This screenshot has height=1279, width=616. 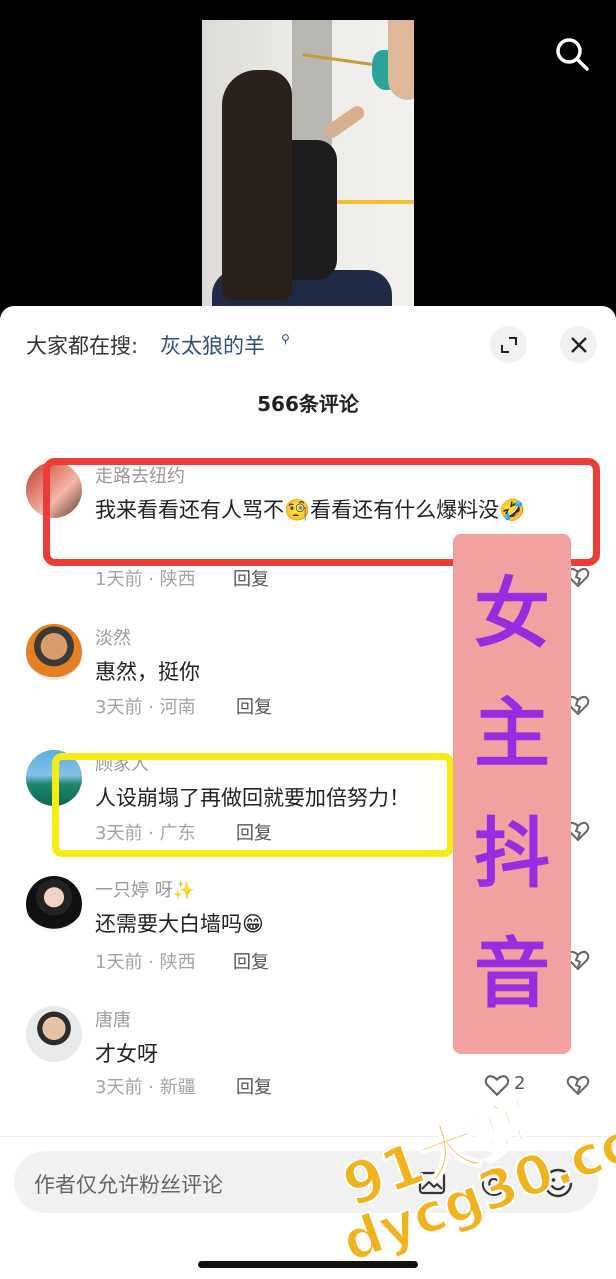 What do you see at coordinates (212, 345) in the screenshot?
I see `trending-search-link: 灰太狼的羊` at bounding box center [212, 345].